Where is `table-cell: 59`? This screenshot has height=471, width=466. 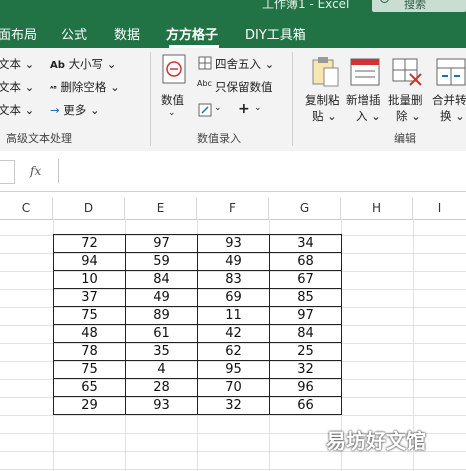
table-cell: 59 is located at coordinates (161, 261).